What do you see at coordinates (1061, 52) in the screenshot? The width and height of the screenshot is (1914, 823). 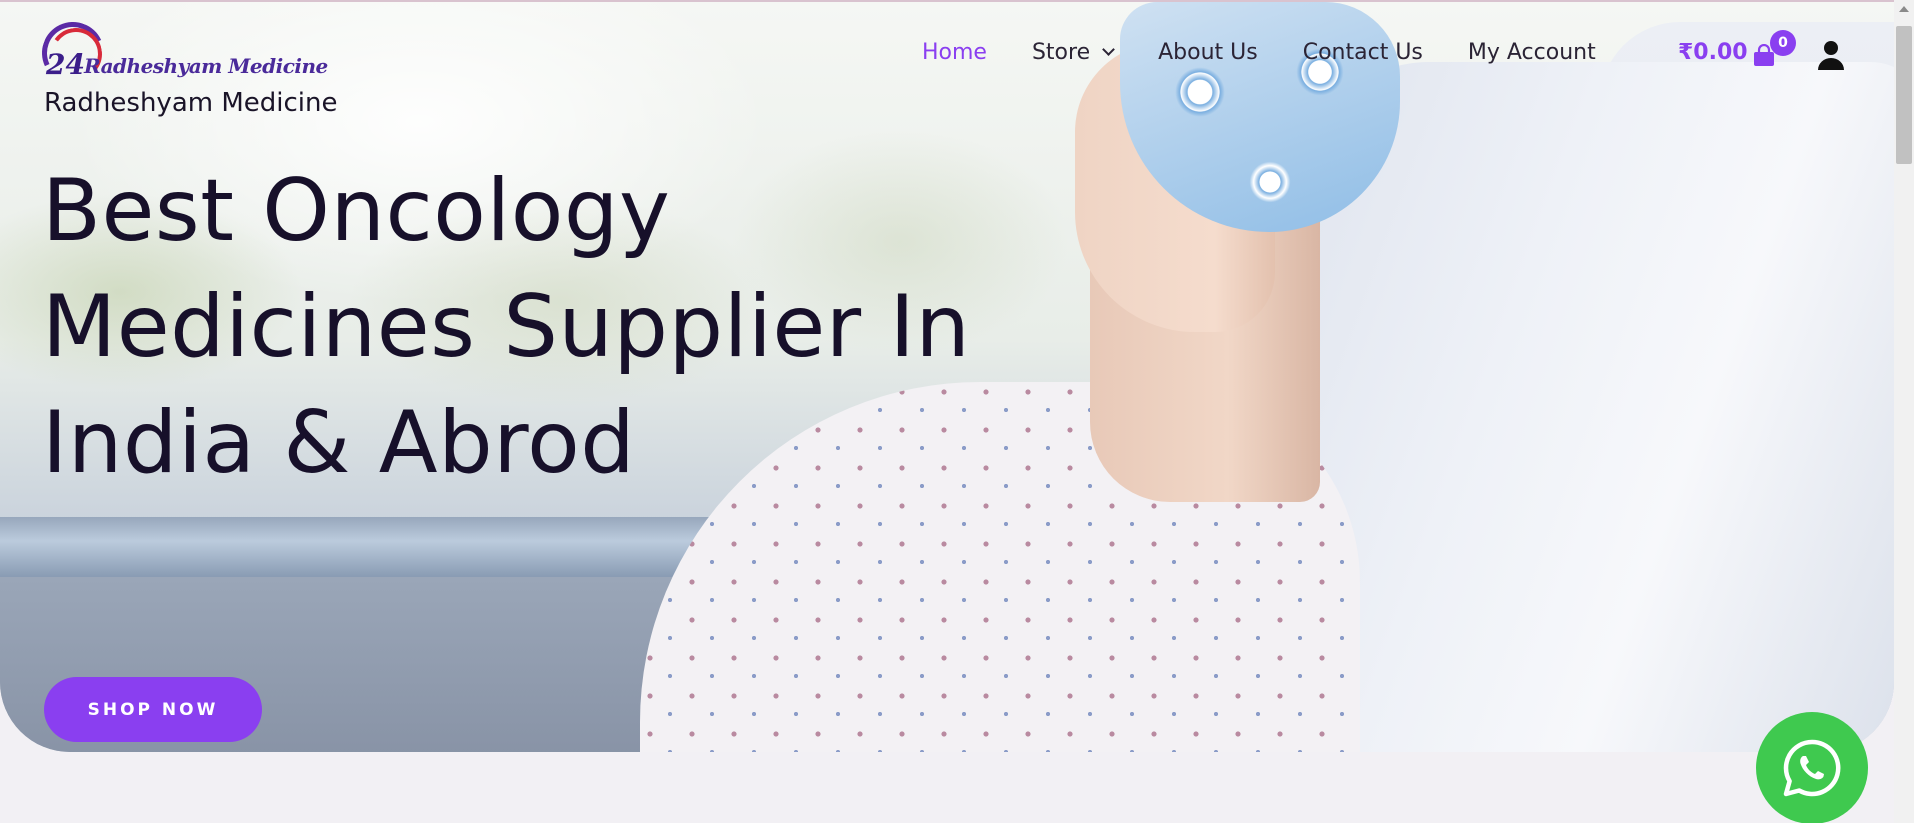 I see `nav-item-label: Store` at bounding box center [1061, 52].